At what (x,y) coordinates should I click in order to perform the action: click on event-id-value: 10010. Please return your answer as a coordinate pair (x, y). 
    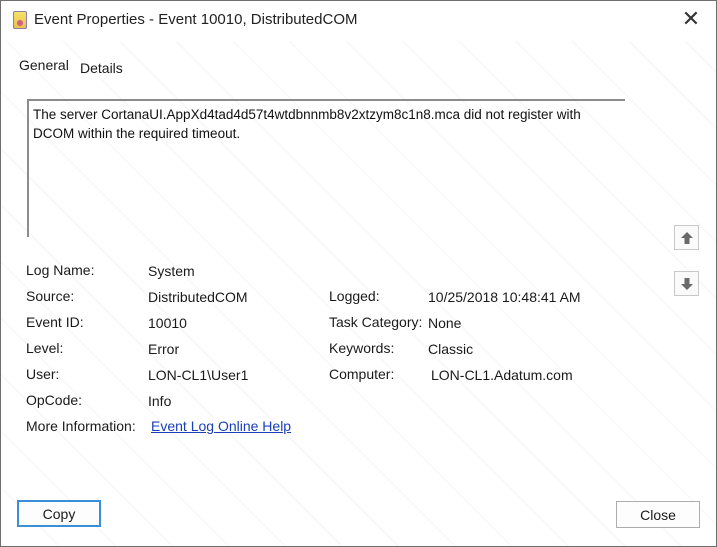
    Looking at the image, I should click on (167, 323).